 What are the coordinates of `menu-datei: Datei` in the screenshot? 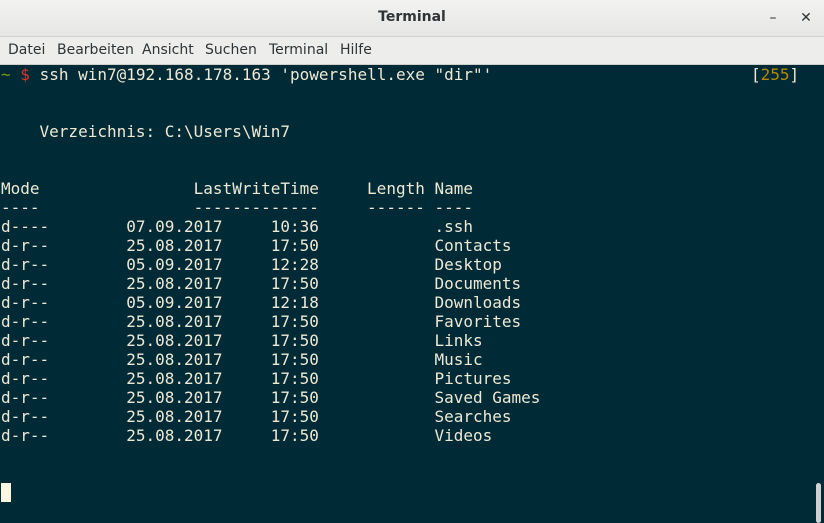 It's located at (26, 50).